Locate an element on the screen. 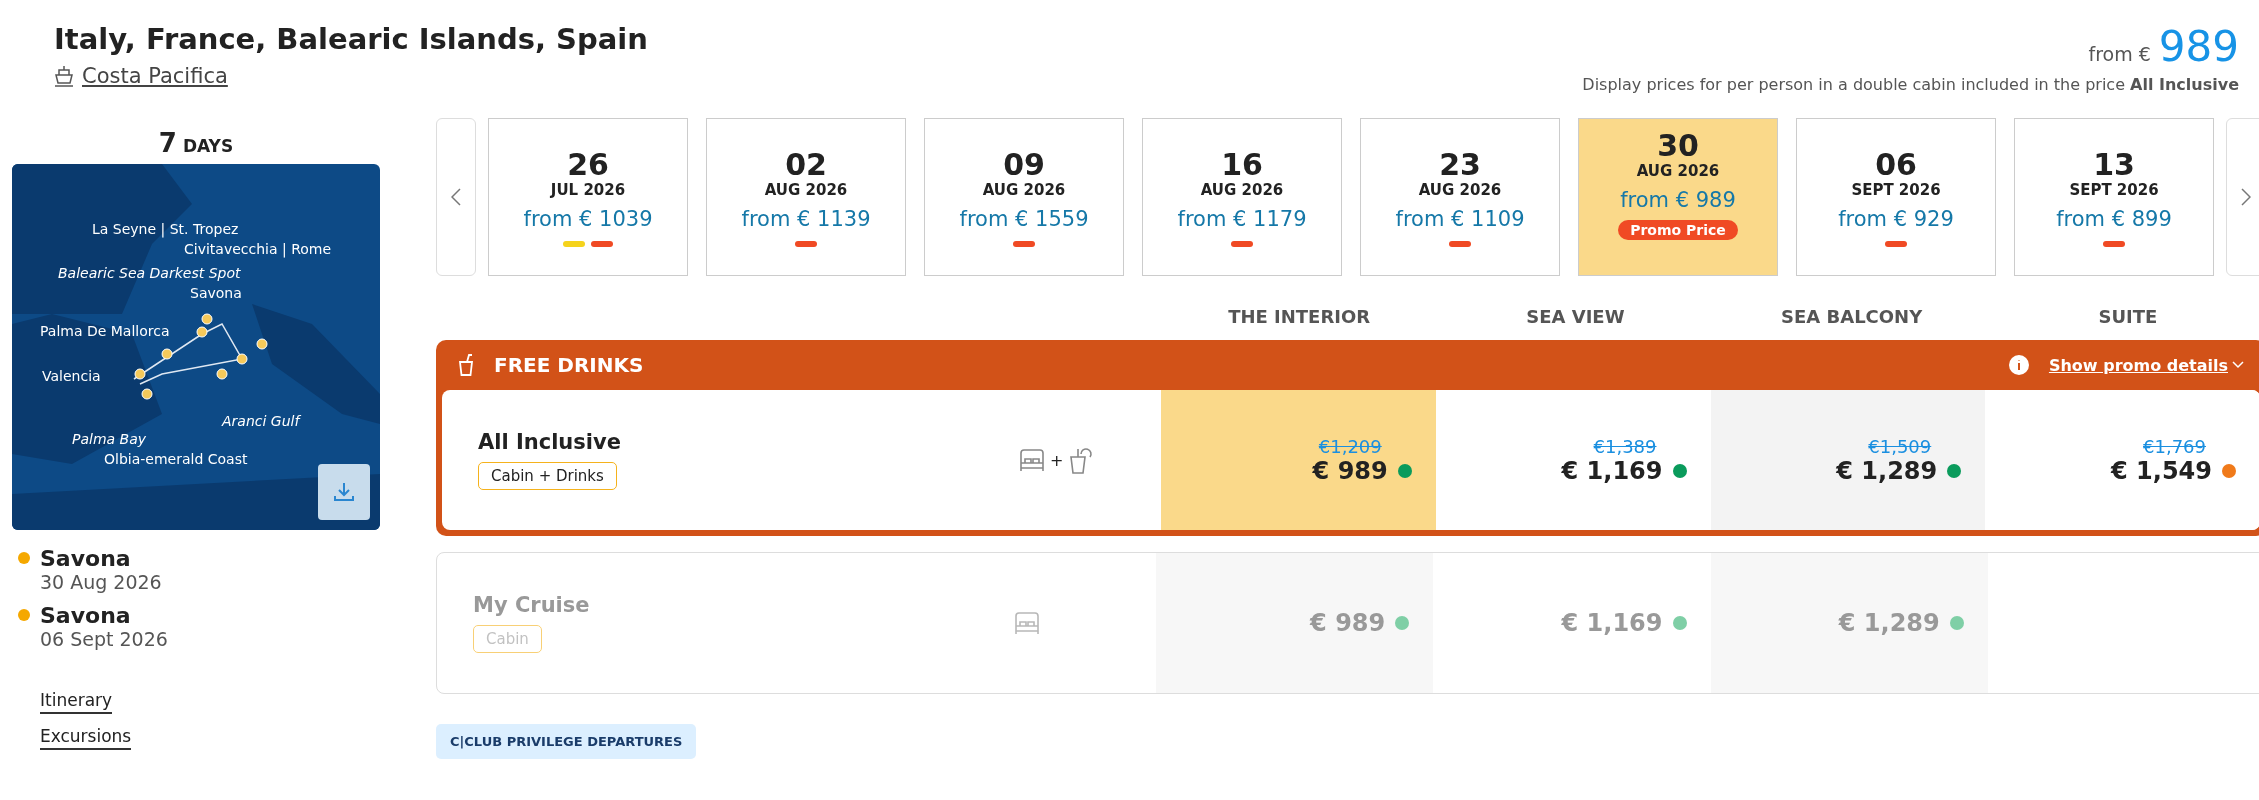  map-label: Balearic Sea Darkest Spot is located at coordinates (149, 274).